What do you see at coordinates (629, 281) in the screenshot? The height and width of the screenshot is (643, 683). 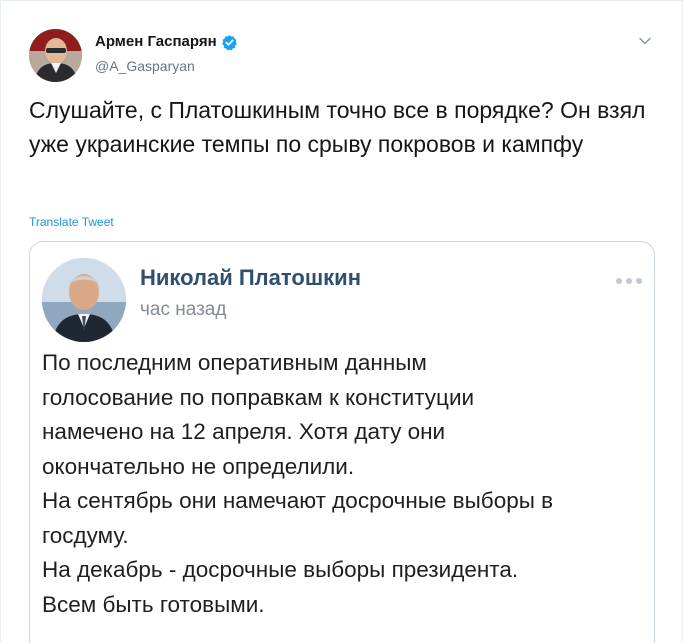 I see `more-options-icon` at bounding box center [629, 281].